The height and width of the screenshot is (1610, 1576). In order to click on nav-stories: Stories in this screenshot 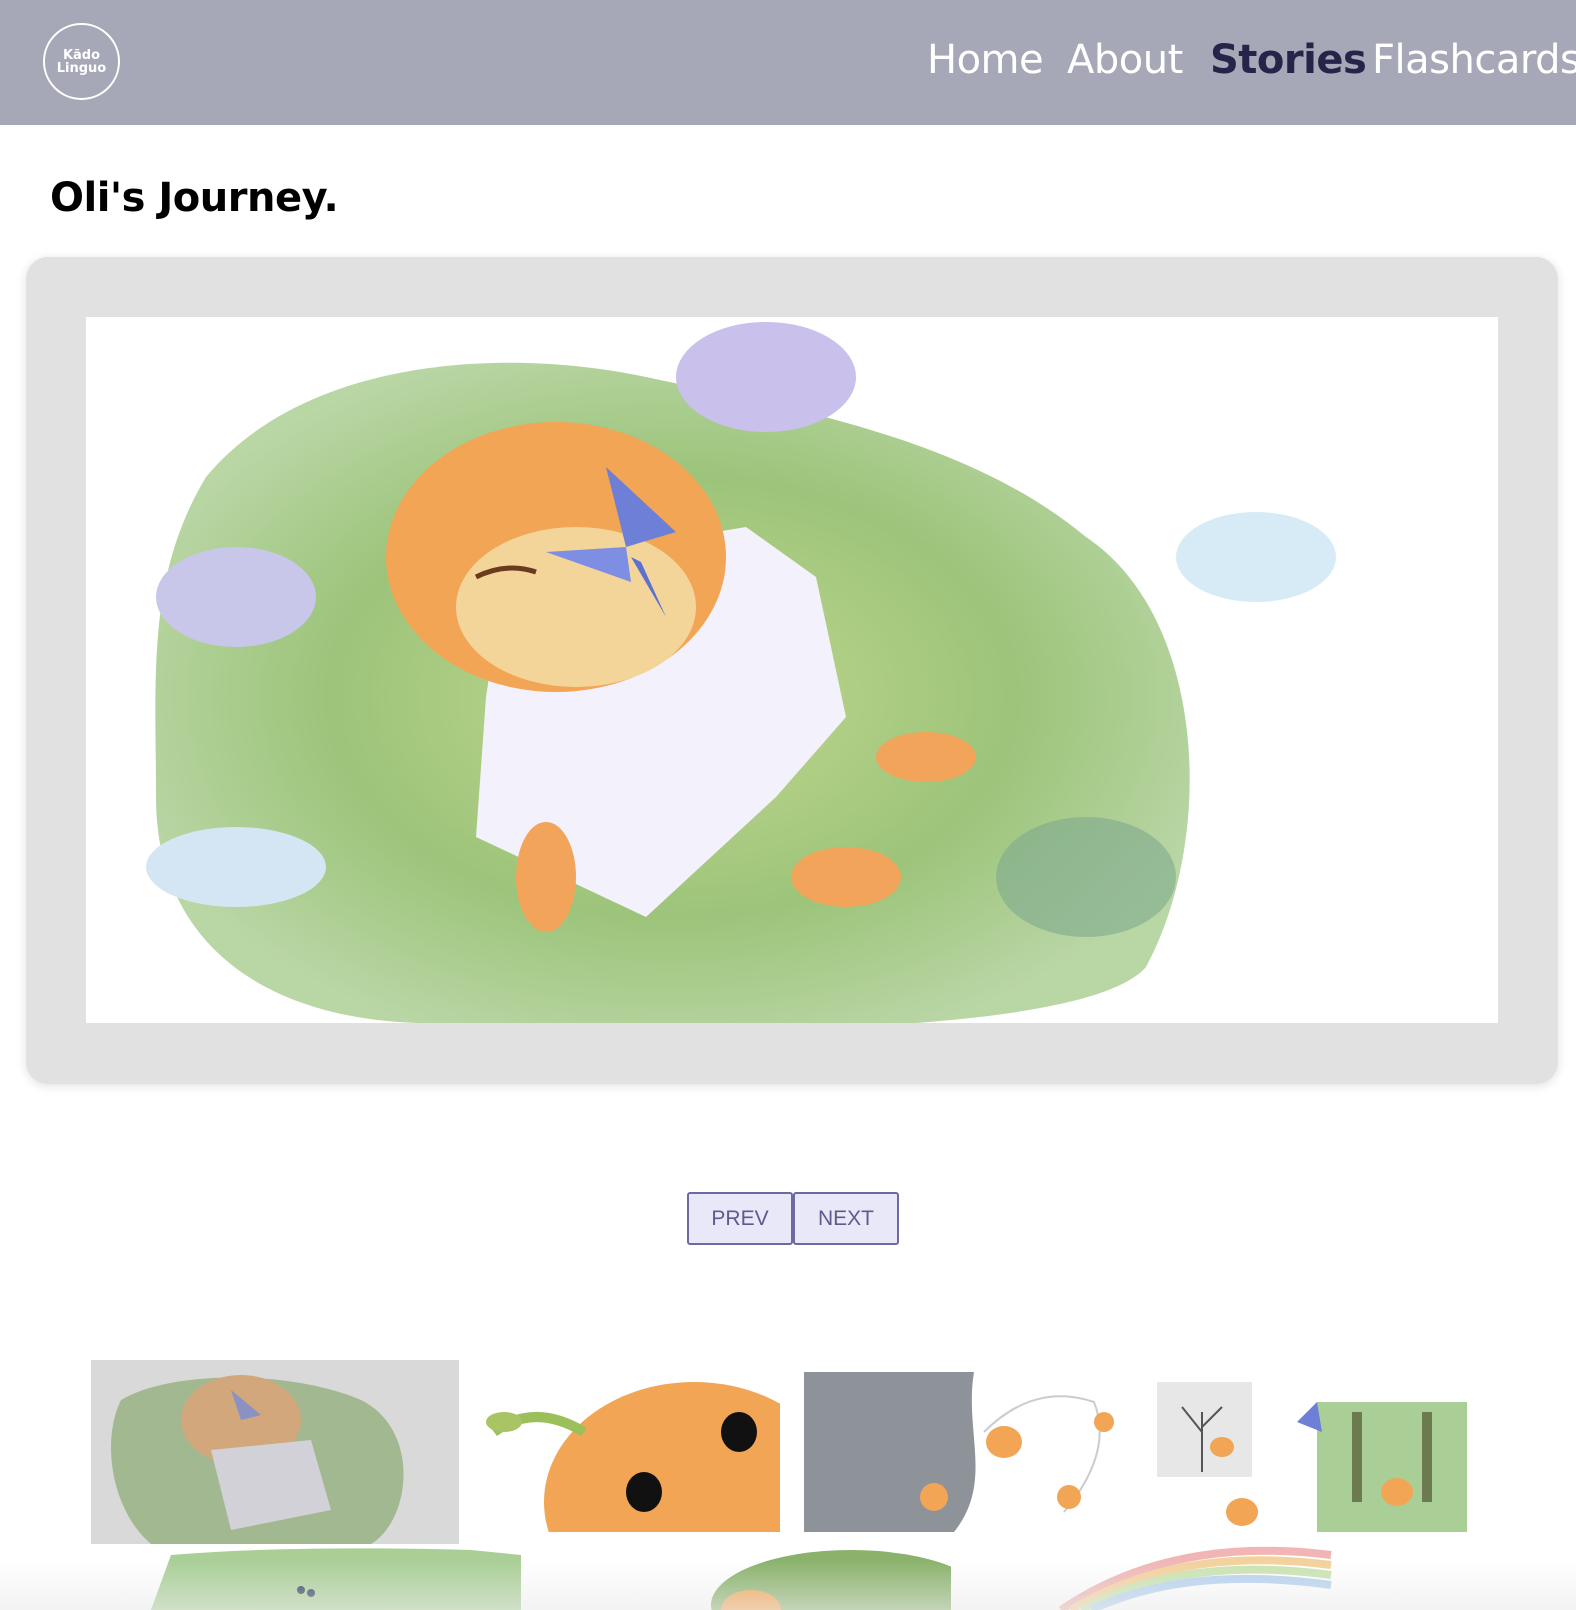, I will do `click(1288, 60)`.